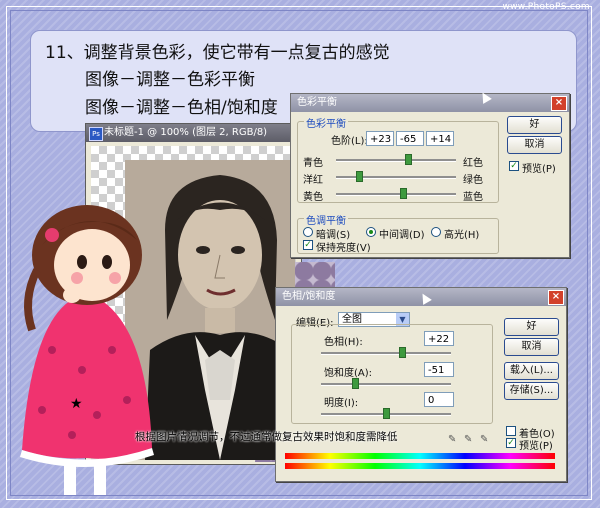  What do you see at coordinates (181, 108) in the screenshot?
I see `menu-path-2: 图像－调整－色相/饱和度` at bounding box center [181, 108].